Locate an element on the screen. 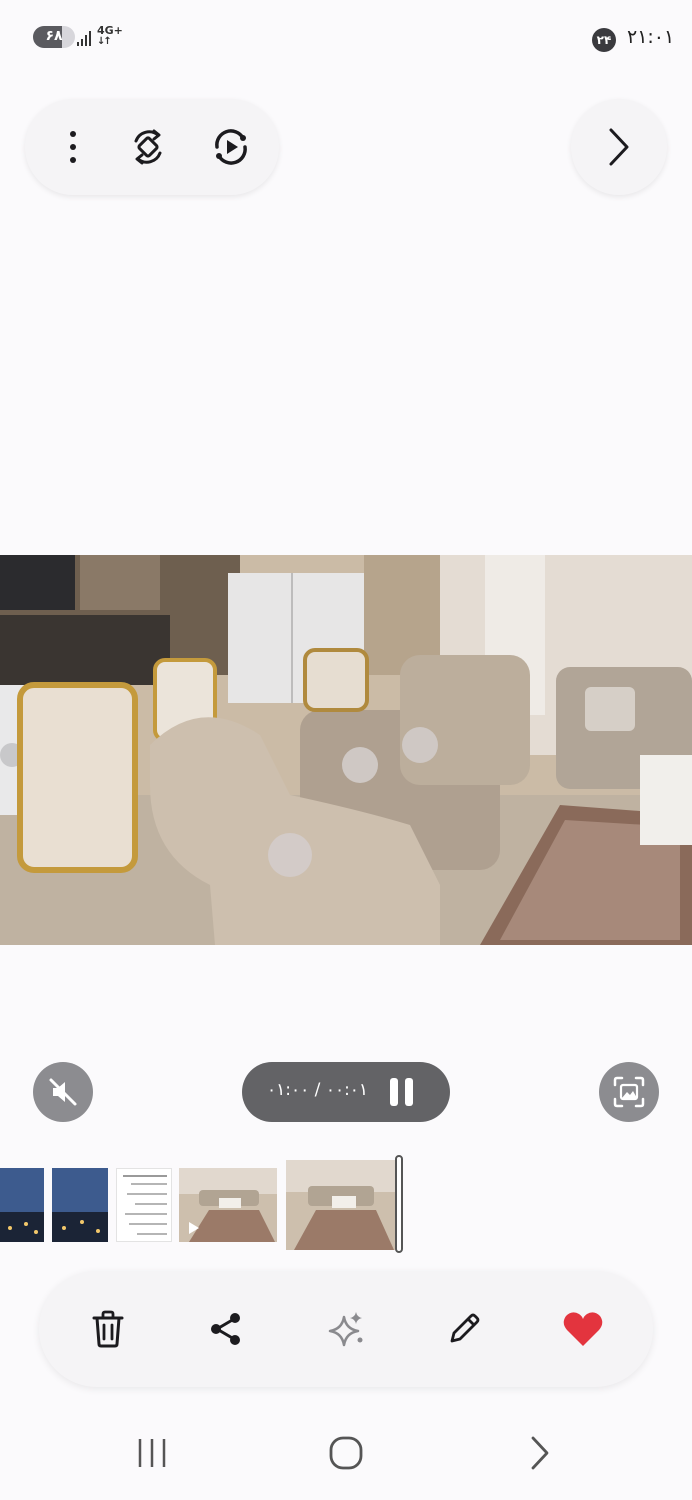 The image size is (692, 1500). playback-time: ۰۱:۰۰ / ۰۰:۰۱ is located at coordinates (317, 1090).